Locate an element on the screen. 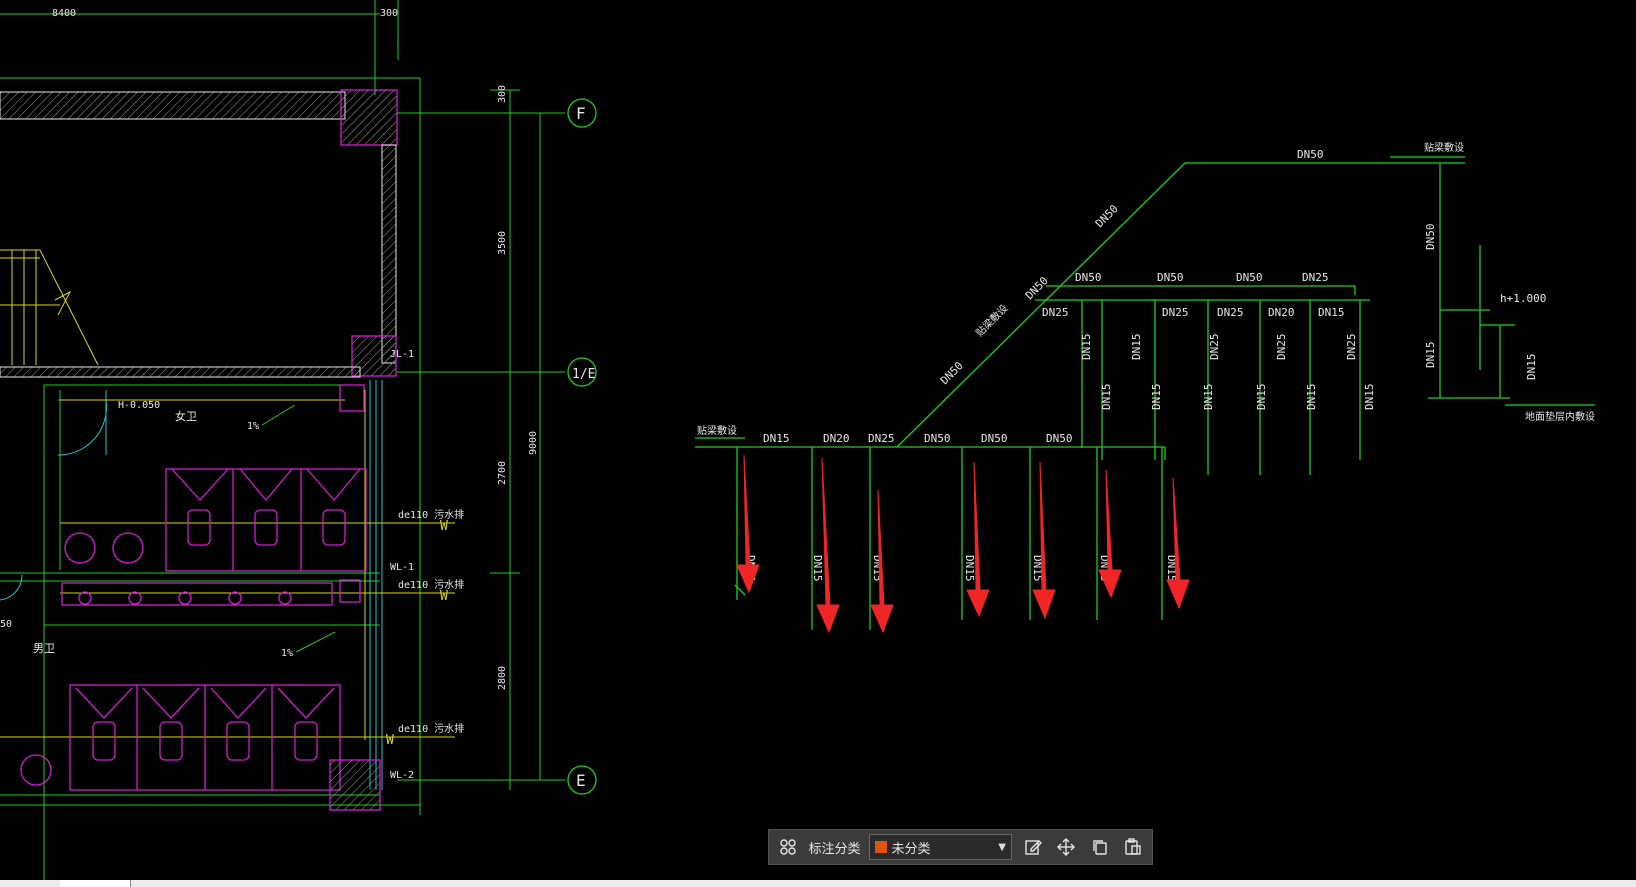 Image resolution: width=1636 pixels, height=887 pixels. red-arrows is located at coordinates (963, 544).